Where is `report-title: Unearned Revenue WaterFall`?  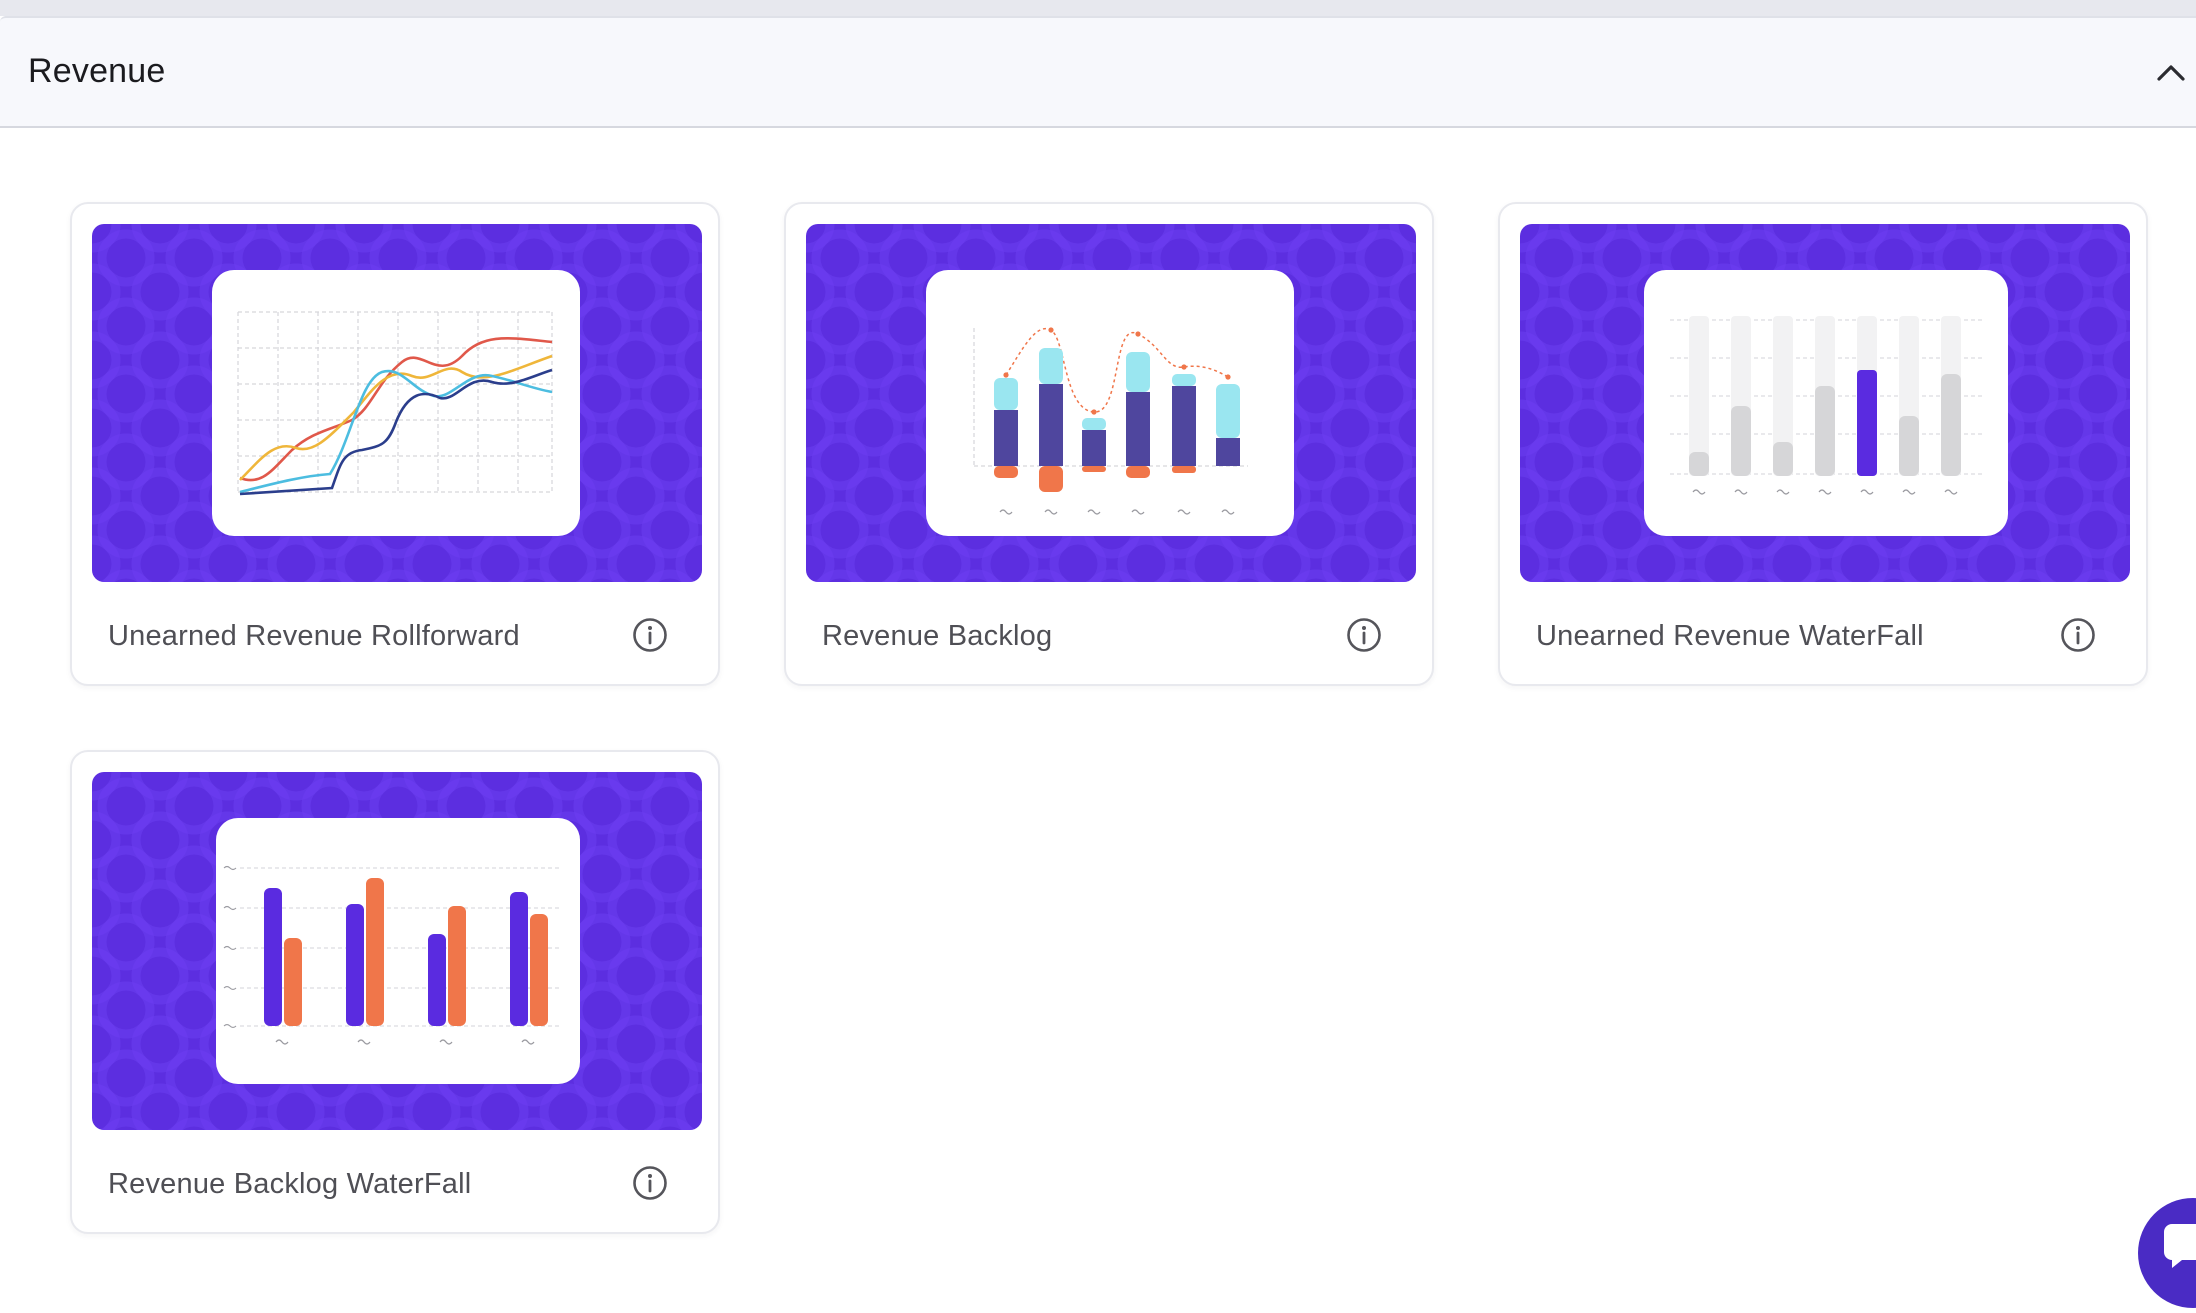 report-title: Unearned Revenue WaterFall is located at coordinates (1730, 636).